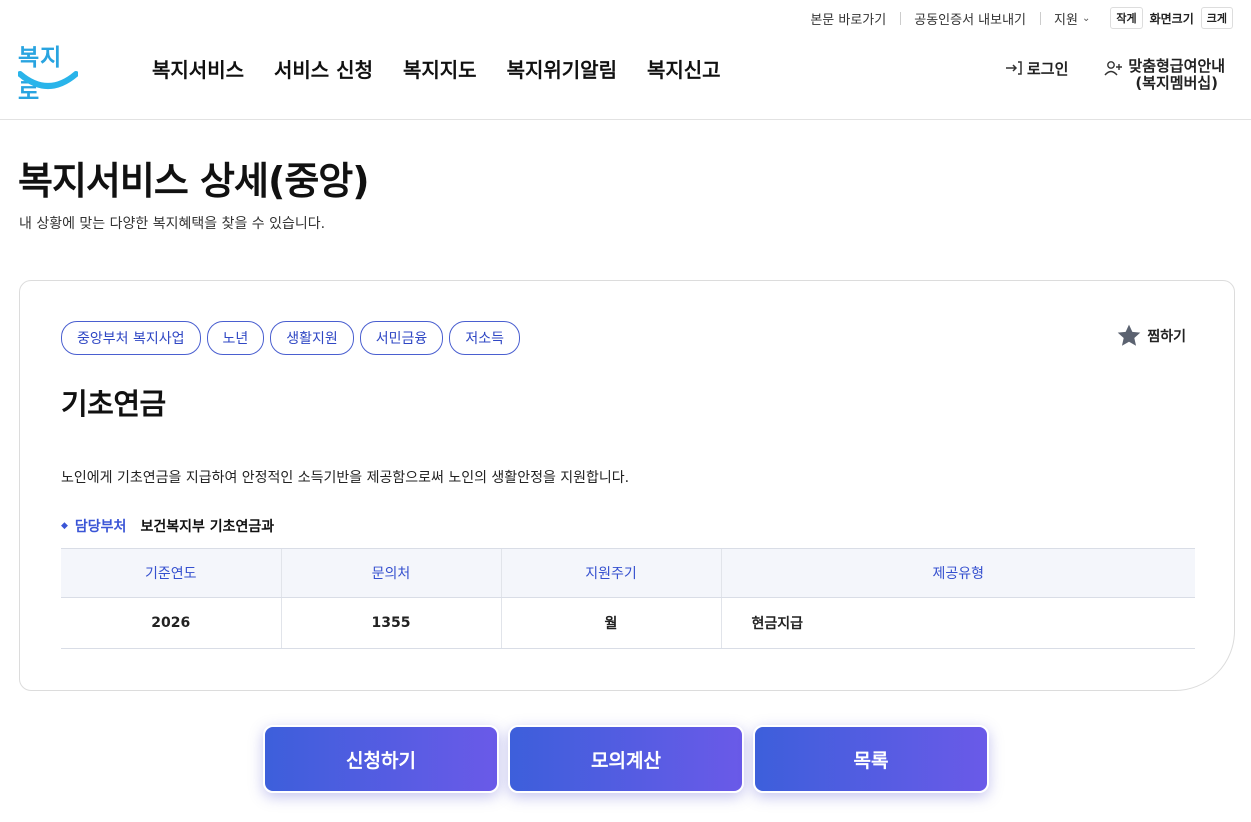  I want to click on action-buttons: 신청하기 모의계산 목록, so click(626, 759).